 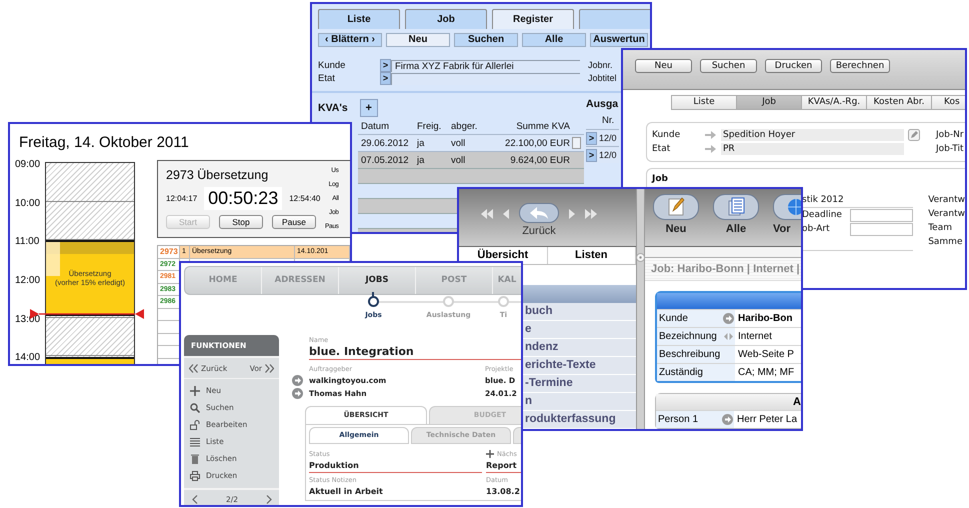 I want to click on section-title: Job, so click(x=660, y=180).